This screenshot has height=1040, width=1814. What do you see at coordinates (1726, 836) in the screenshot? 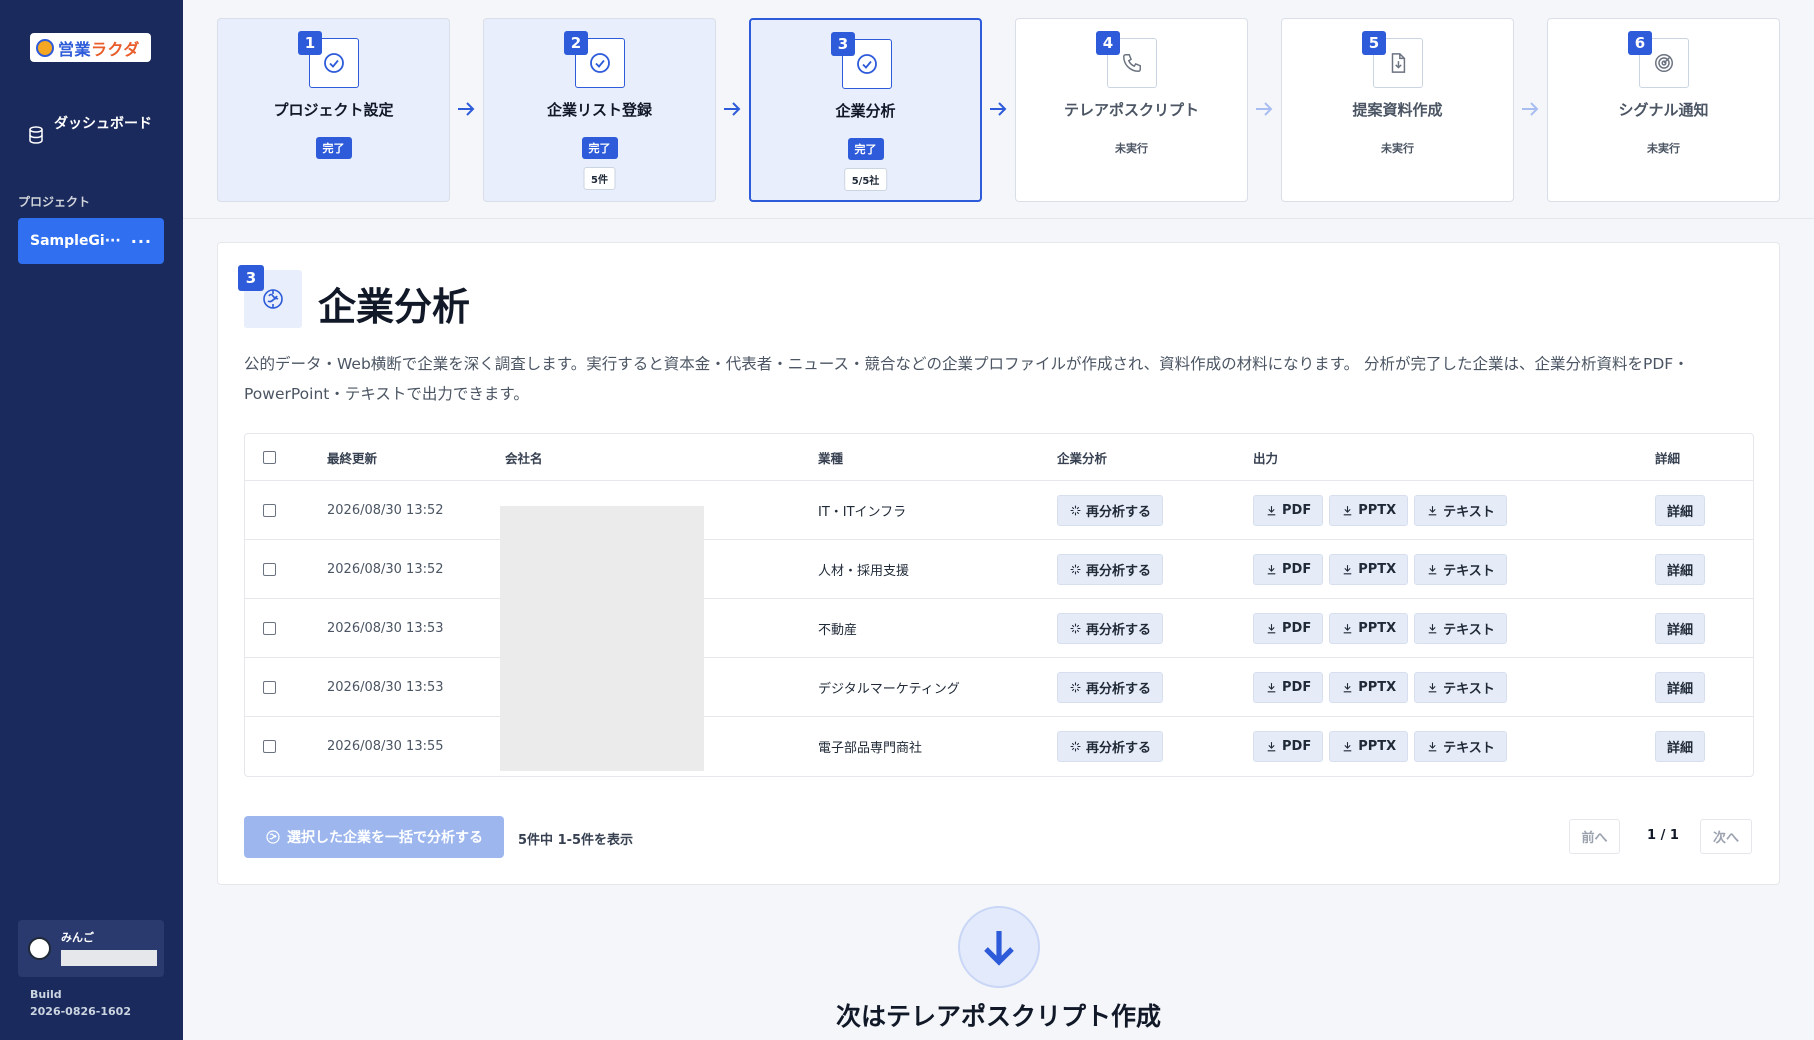
I see `next-page-button: 次へ` at bounding box center [1726, 836].